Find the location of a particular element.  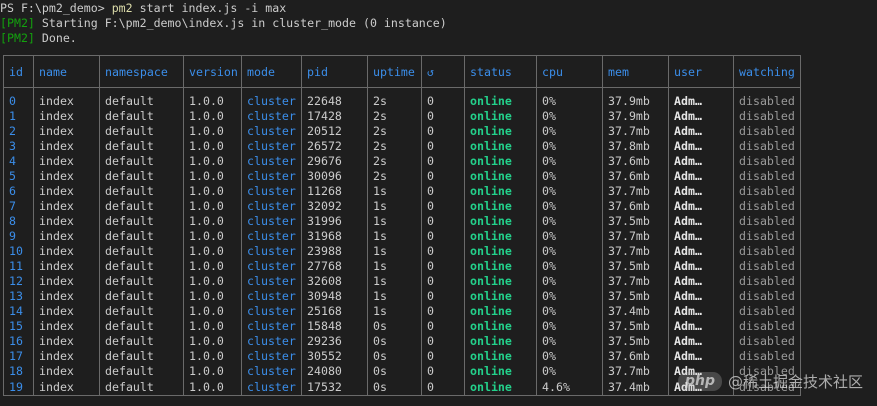

output-done: [PM2] Done. is located at coordinates (38, 38).